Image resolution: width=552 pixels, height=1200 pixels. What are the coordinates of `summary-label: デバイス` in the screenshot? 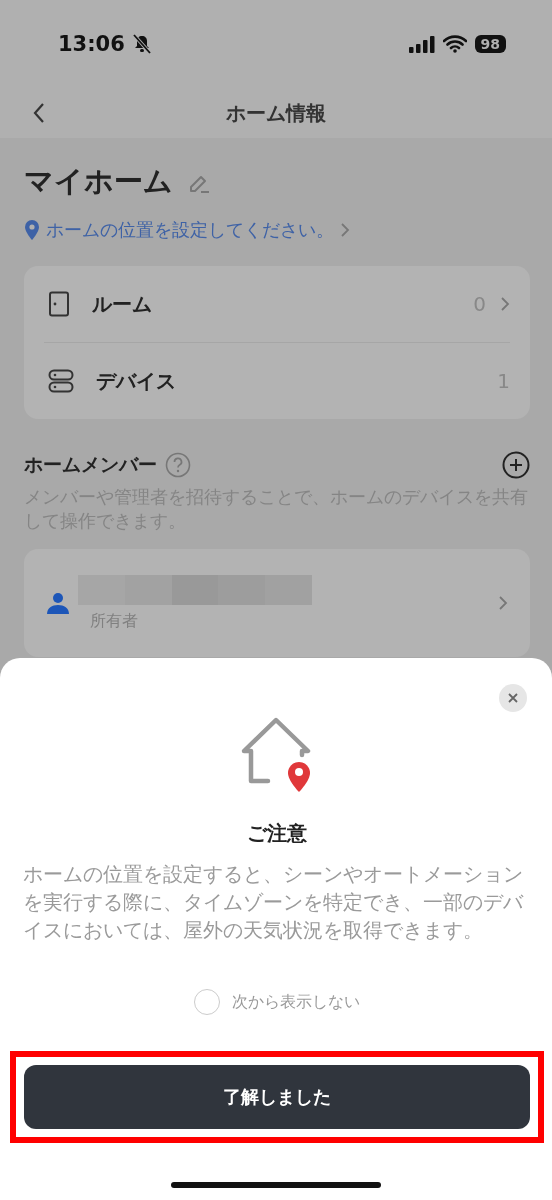 It's located at (136, 381).